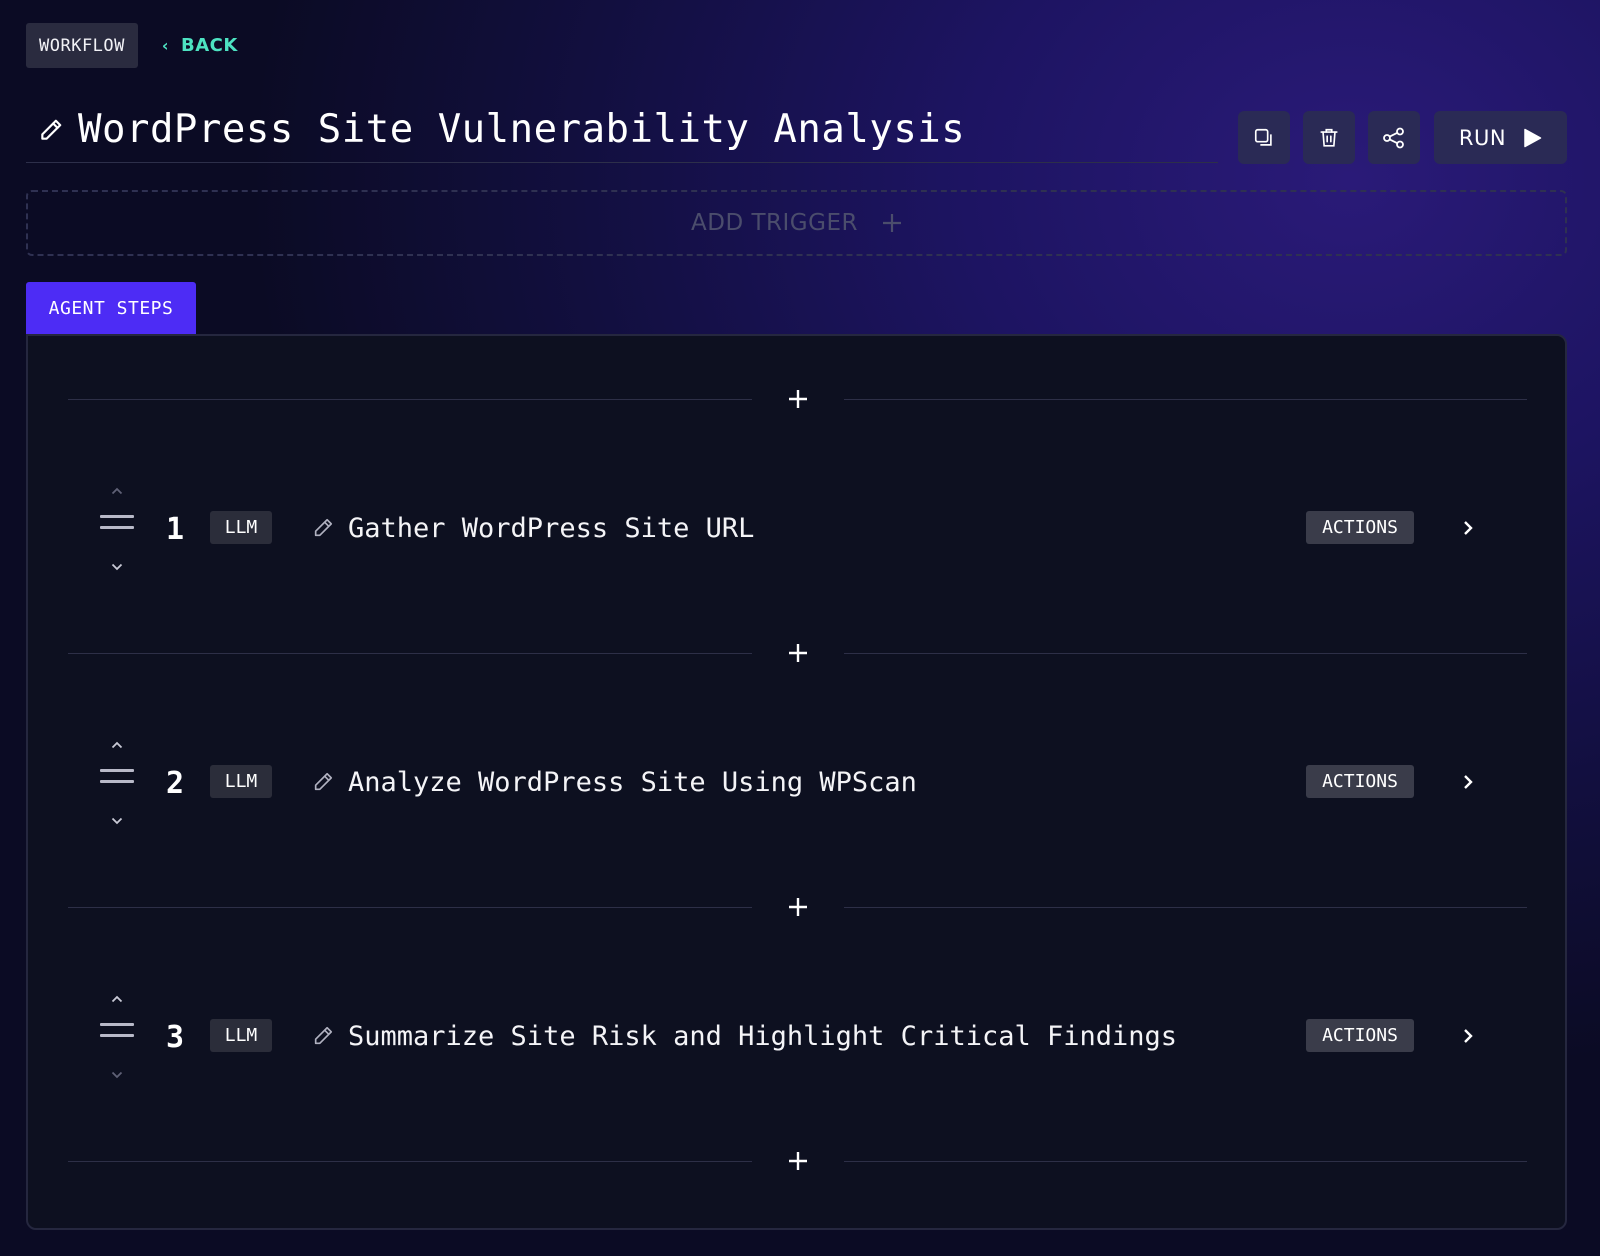  Describe the element at coordinates (774, 223) in the screenshot. I see `add-trigger-label: ADD TRIGGER` at that location.